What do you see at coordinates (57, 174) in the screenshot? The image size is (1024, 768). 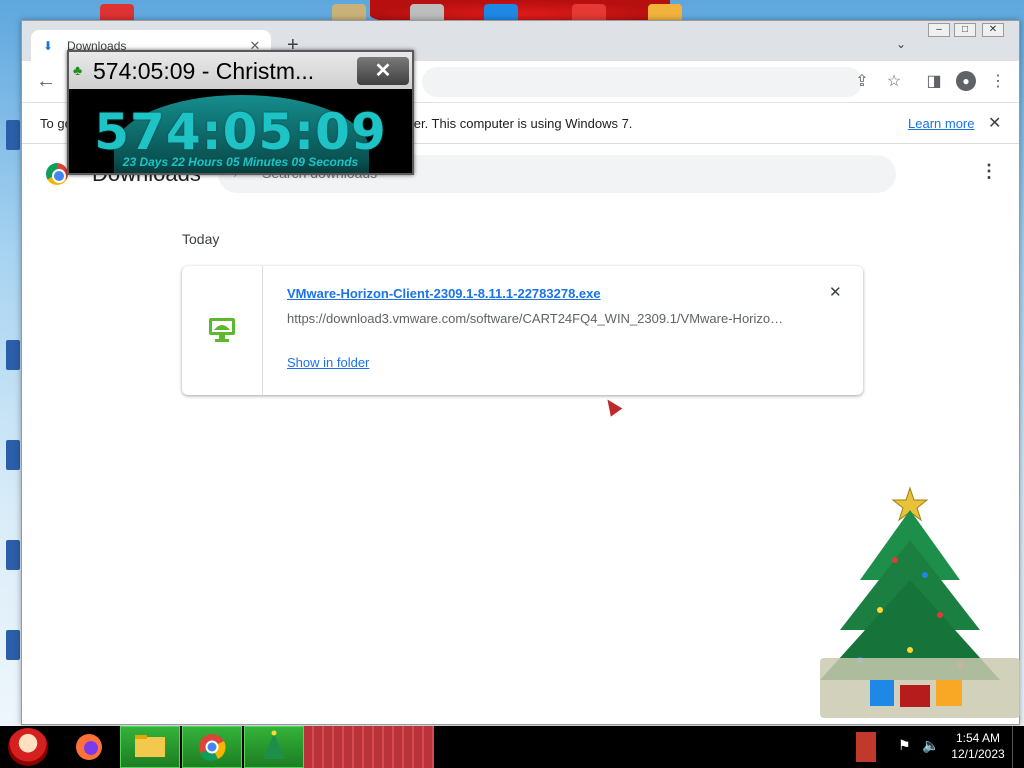 I see `chrome-logo-icon` at bounding box center [57, 174].